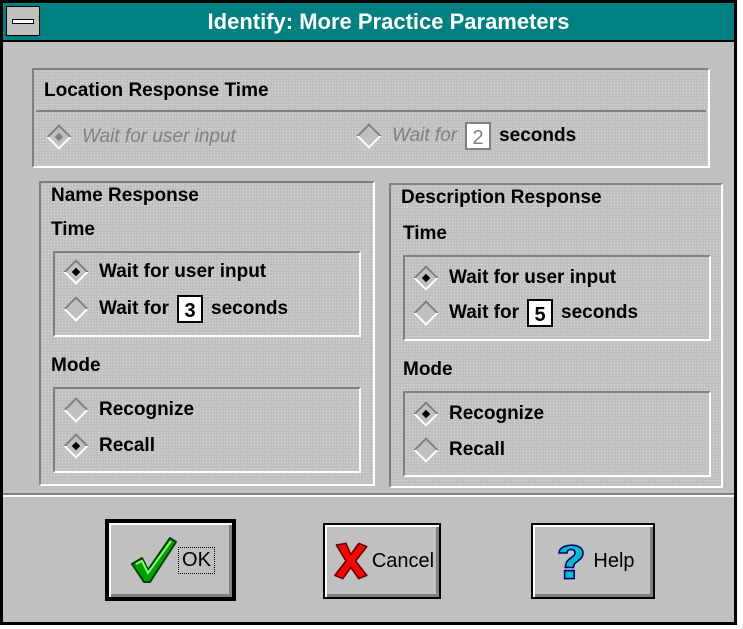  Describe the element at coordinates (426, 278) in the screenshot. I see `description-wait-input-radio` at that location.